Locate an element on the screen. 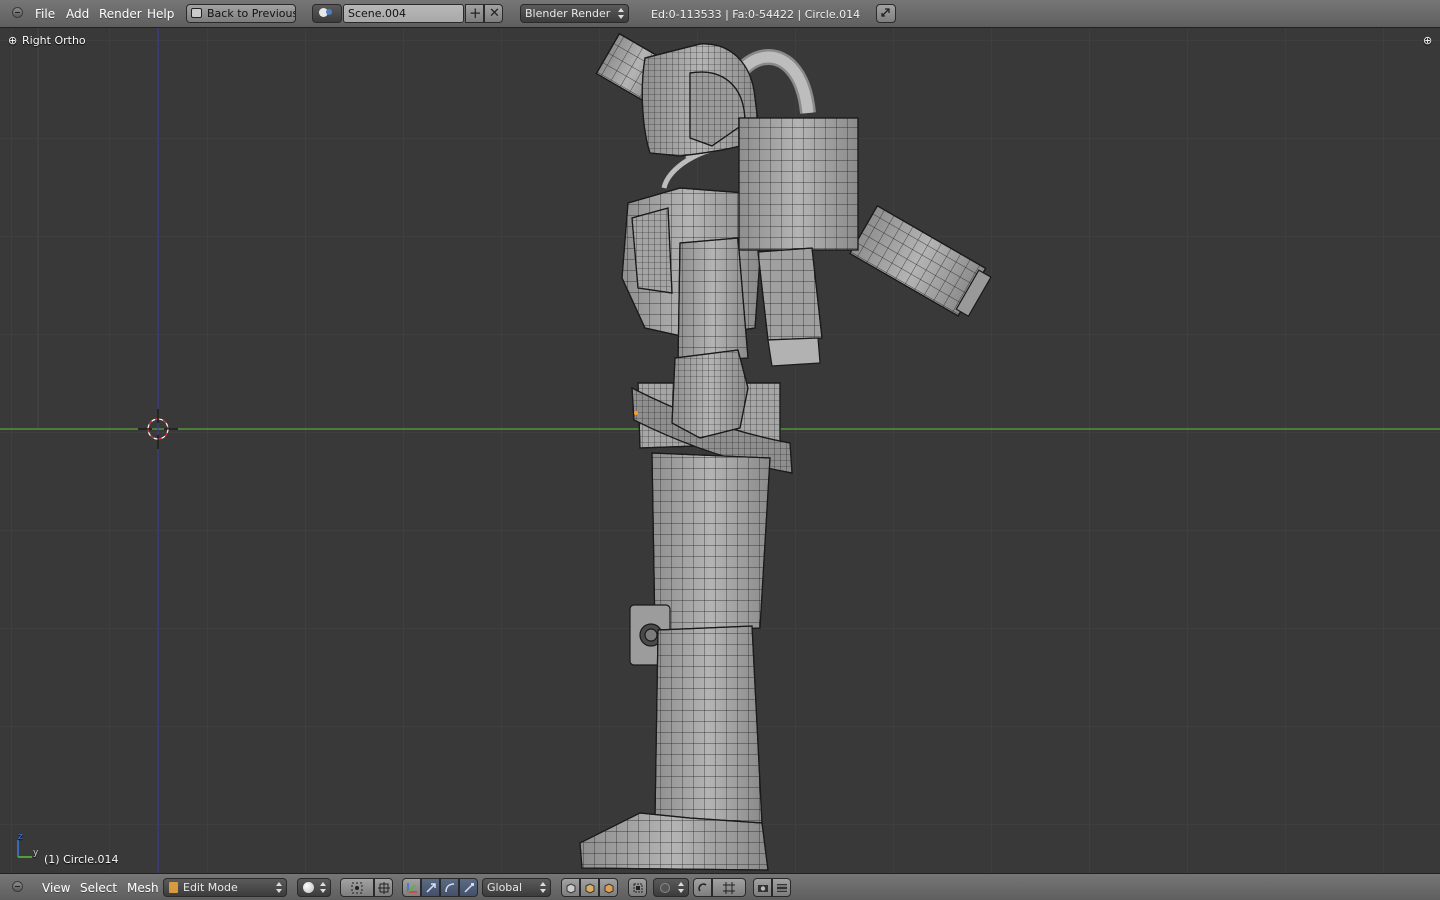  face-select-button is located at coordinates (608, 887).